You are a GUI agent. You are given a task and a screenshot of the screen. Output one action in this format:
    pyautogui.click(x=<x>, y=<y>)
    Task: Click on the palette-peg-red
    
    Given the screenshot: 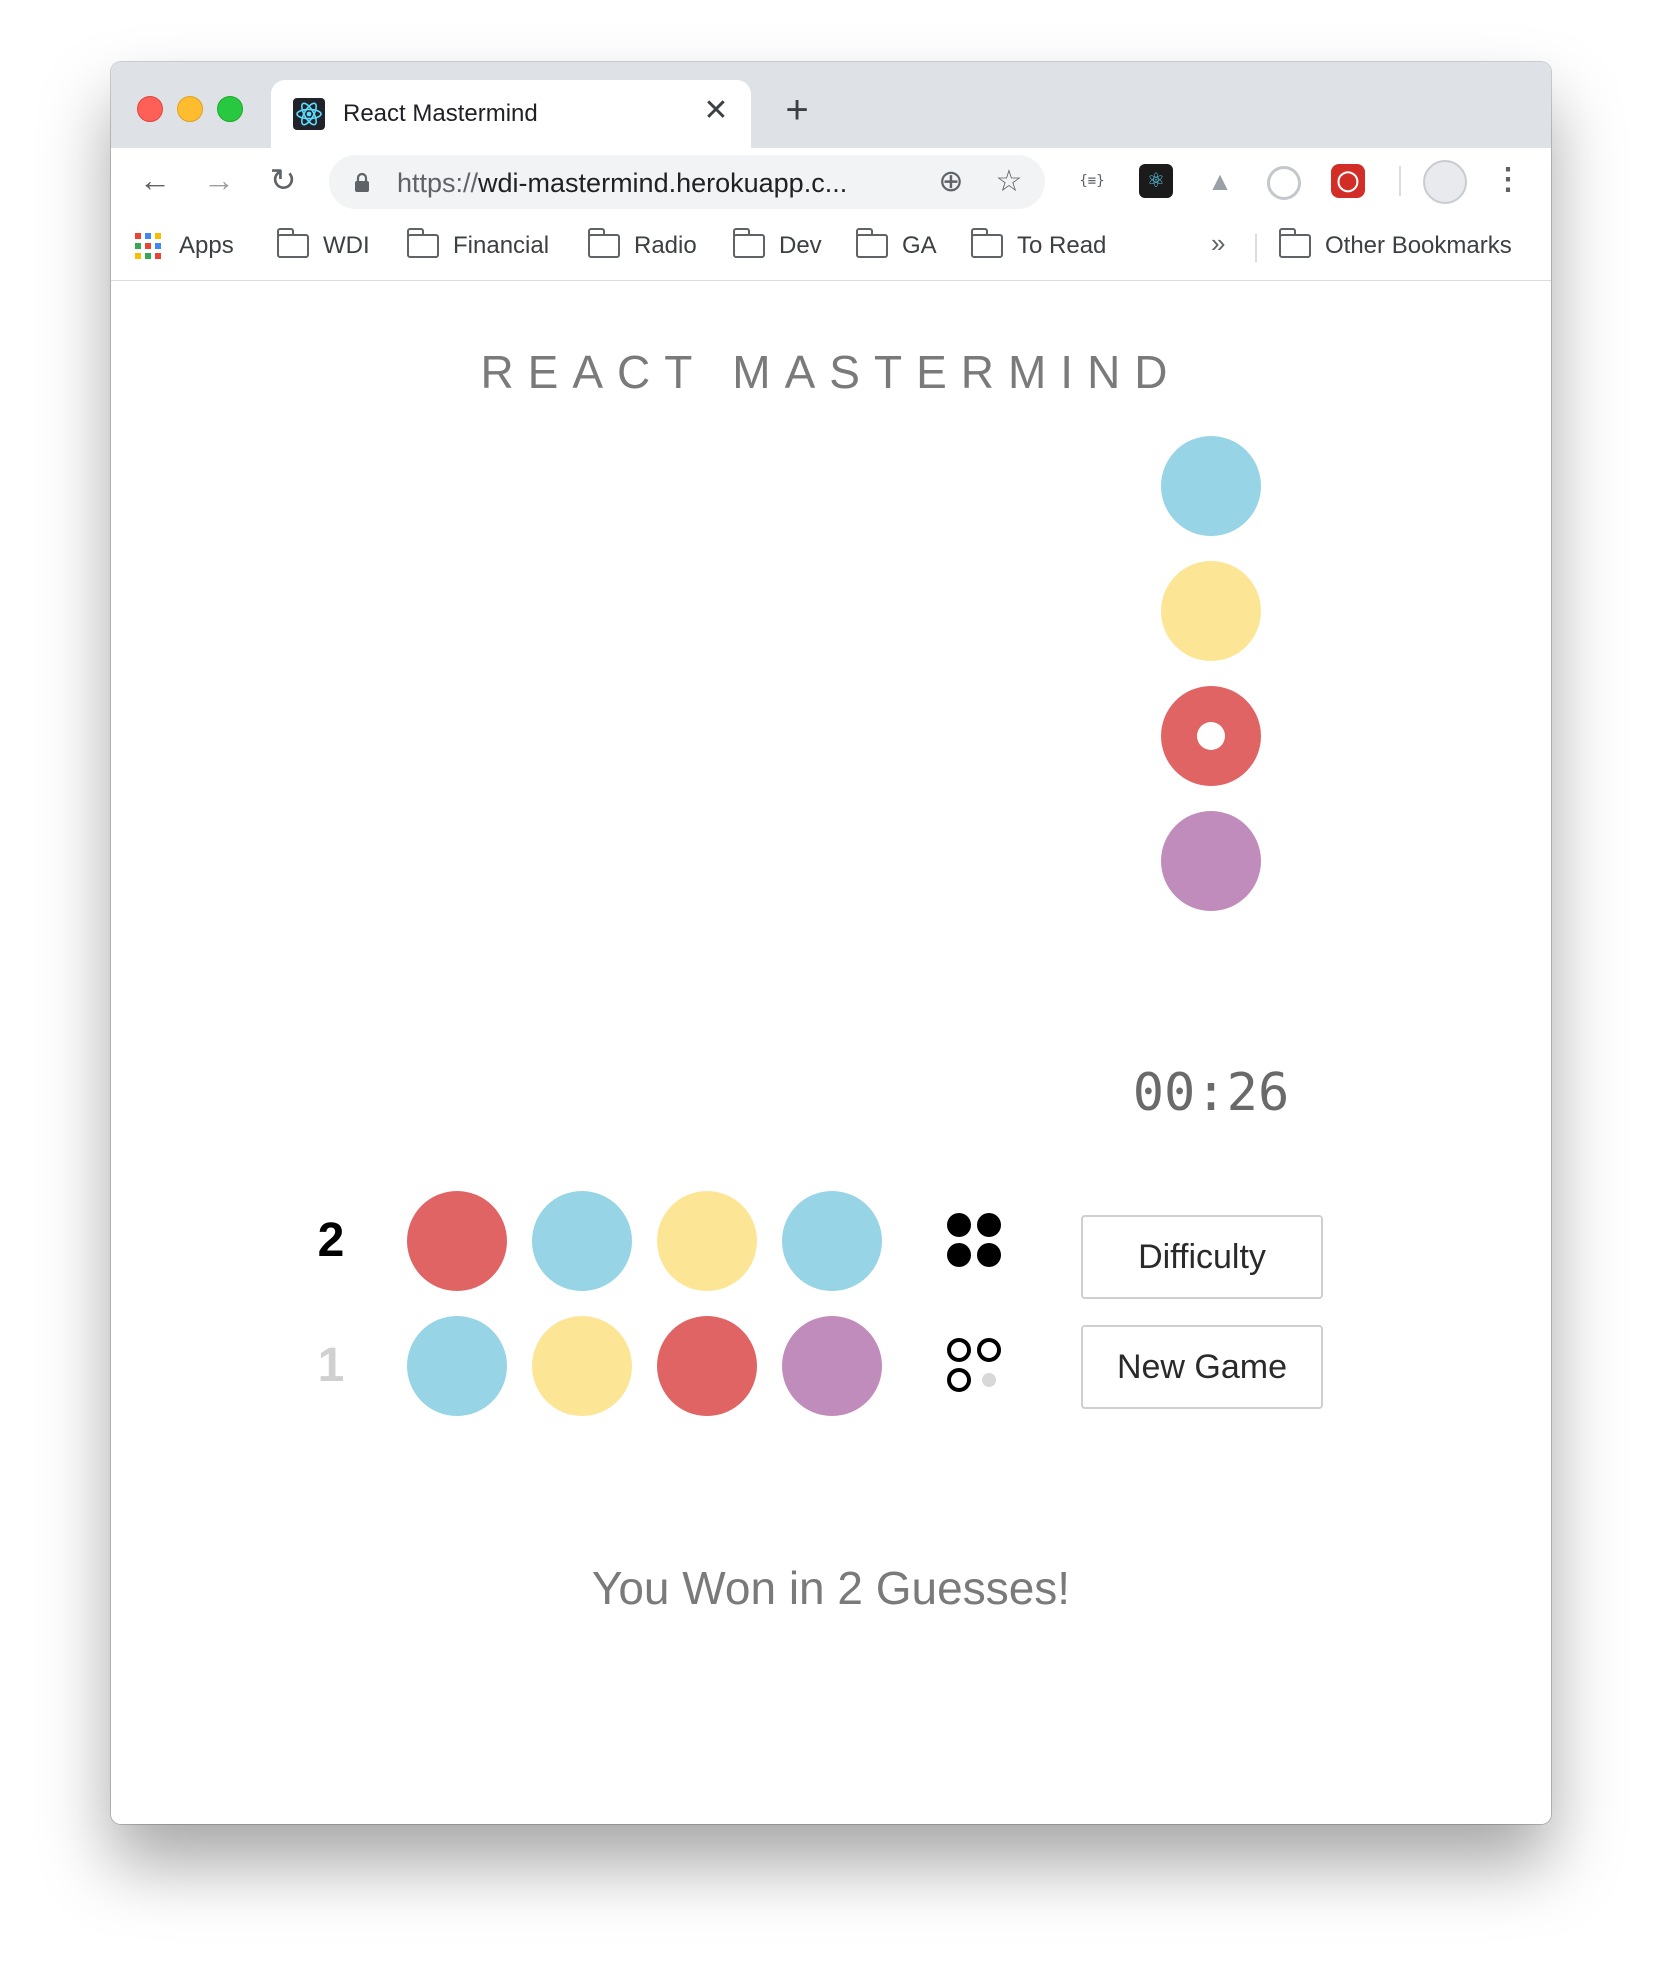 What is the action you would take?
    pyautogui.click(x=1211, y=736)
    